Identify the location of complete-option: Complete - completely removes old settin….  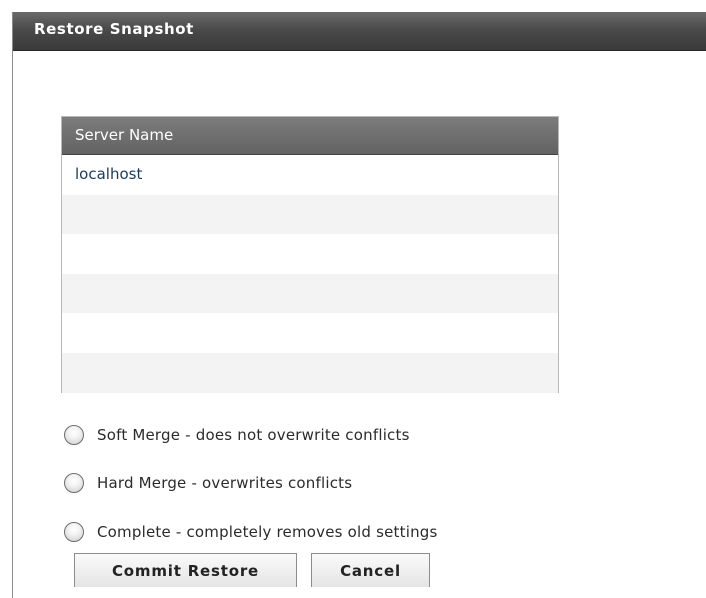
(251, 532).